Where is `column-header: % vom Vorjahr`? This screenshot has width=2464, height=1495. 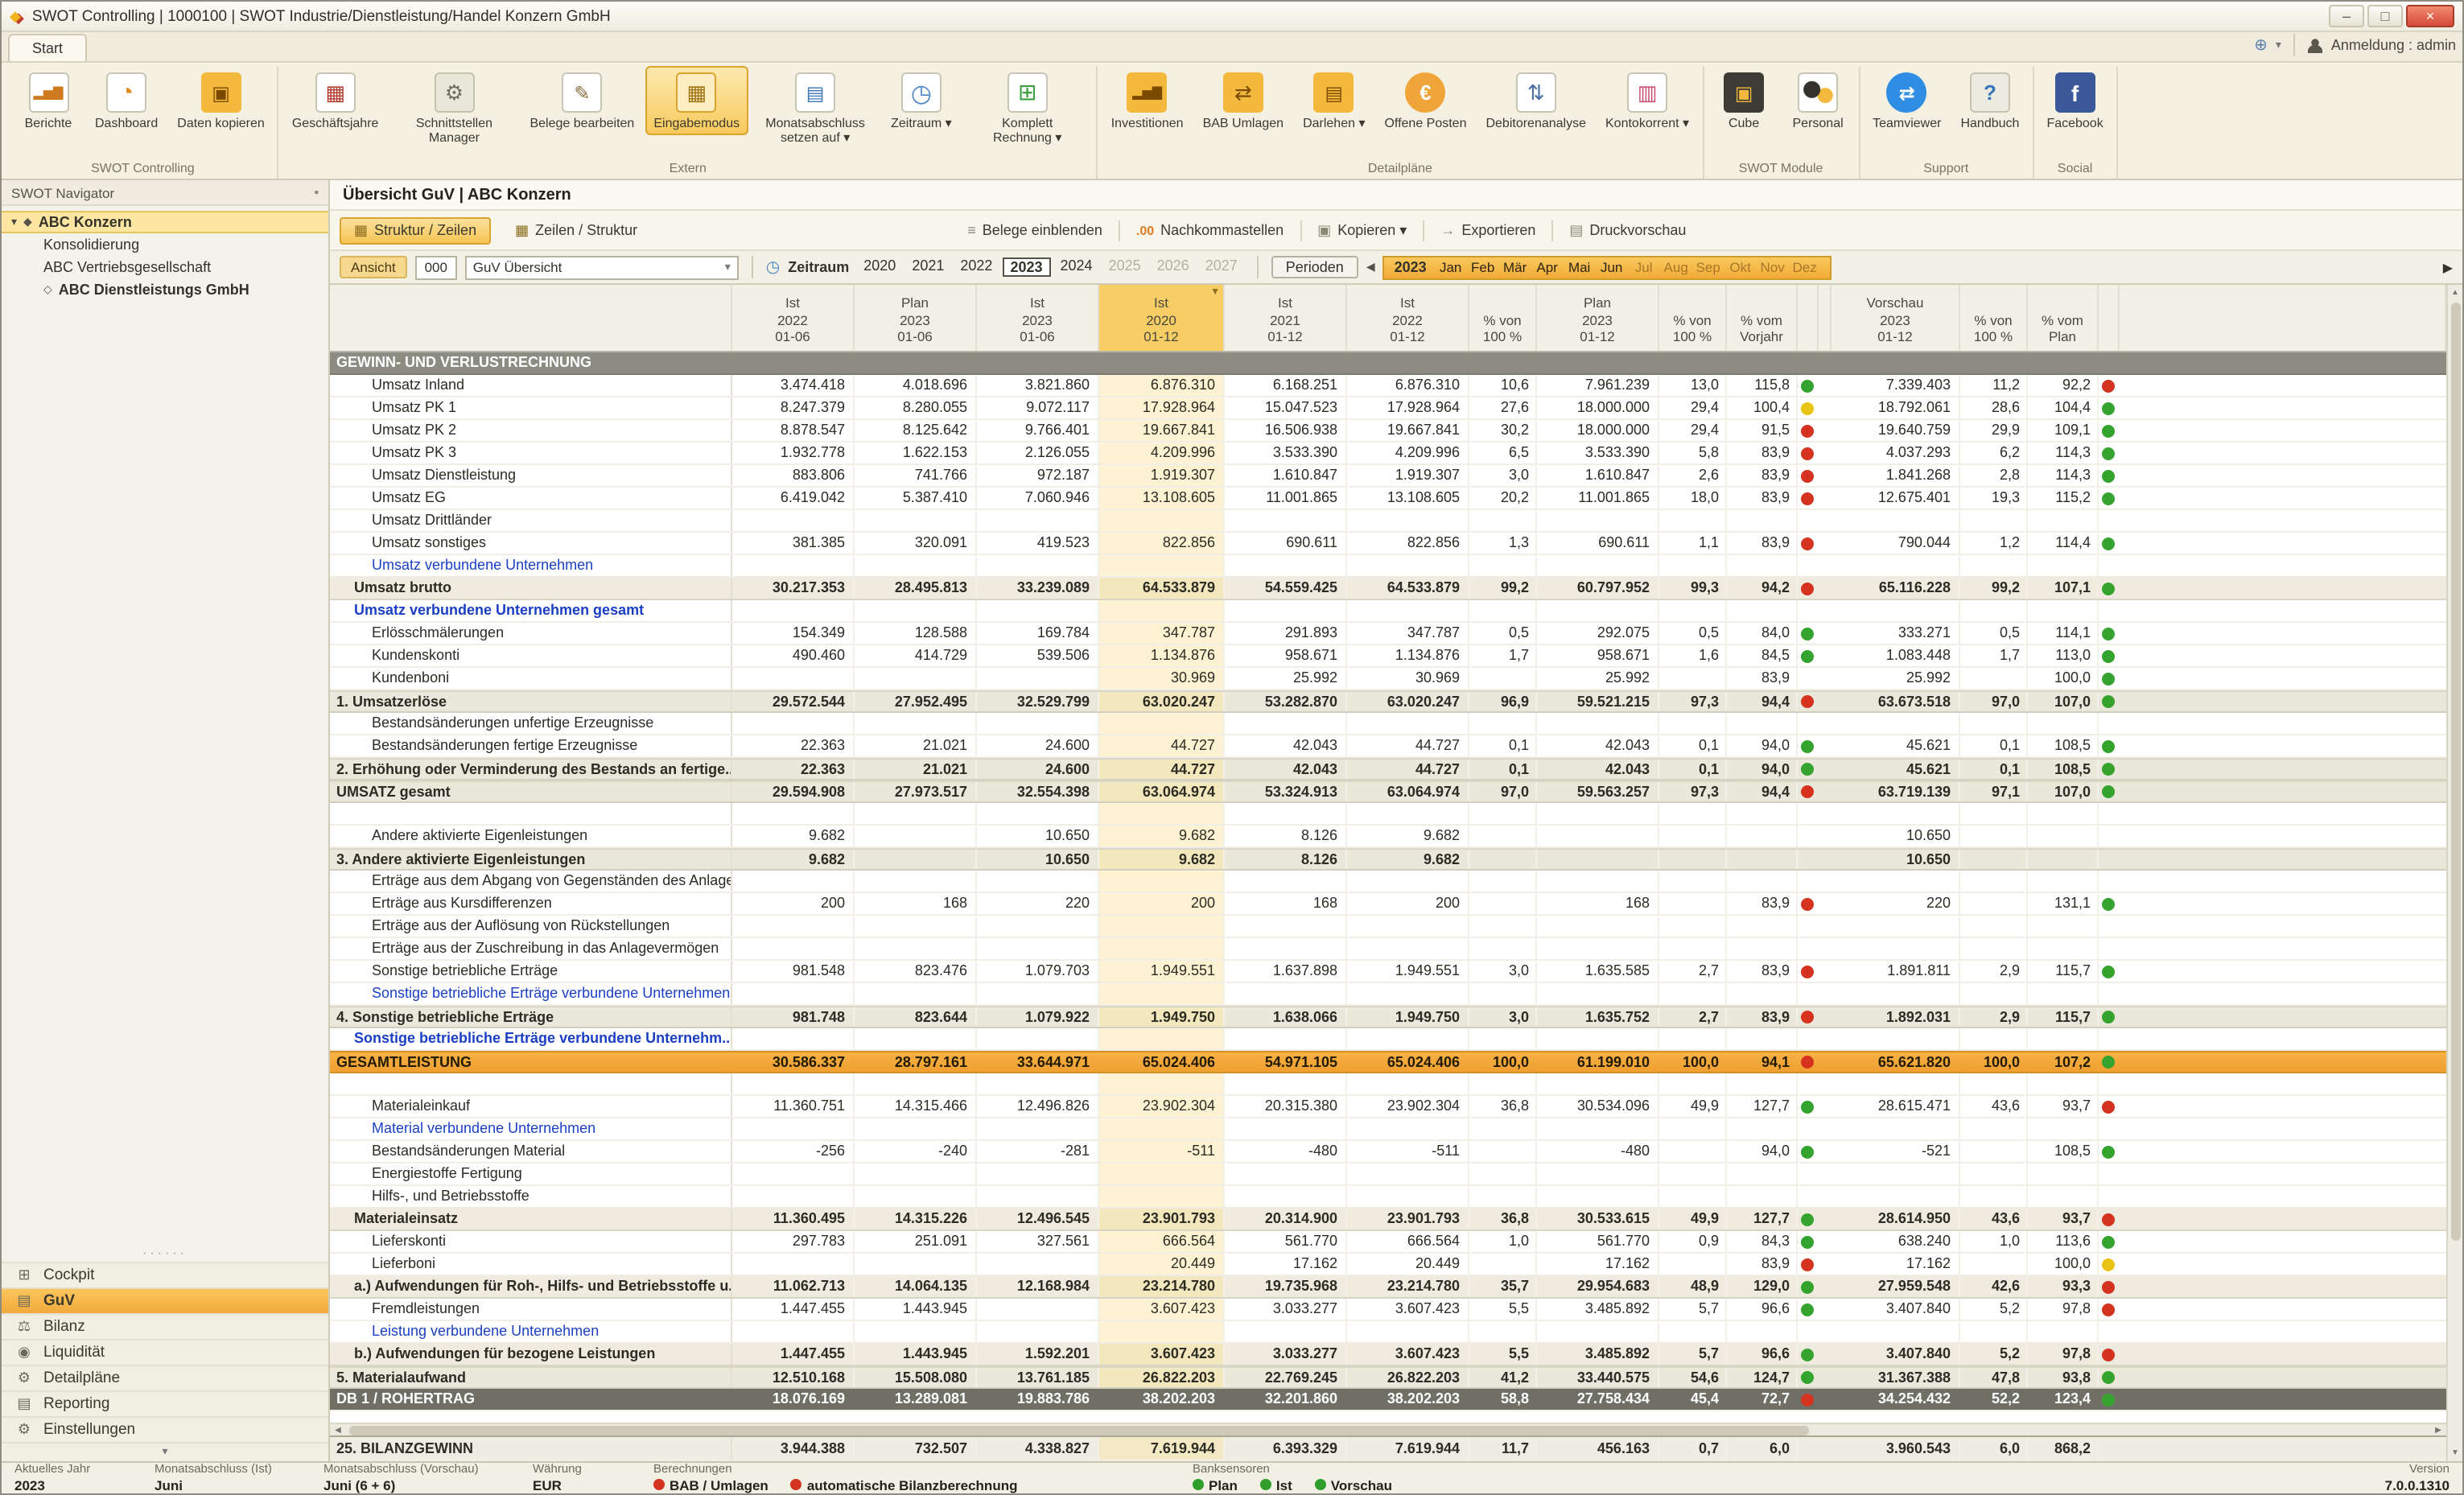 column-header: % vom Vorjahr is located at coordinates (1762, 318).